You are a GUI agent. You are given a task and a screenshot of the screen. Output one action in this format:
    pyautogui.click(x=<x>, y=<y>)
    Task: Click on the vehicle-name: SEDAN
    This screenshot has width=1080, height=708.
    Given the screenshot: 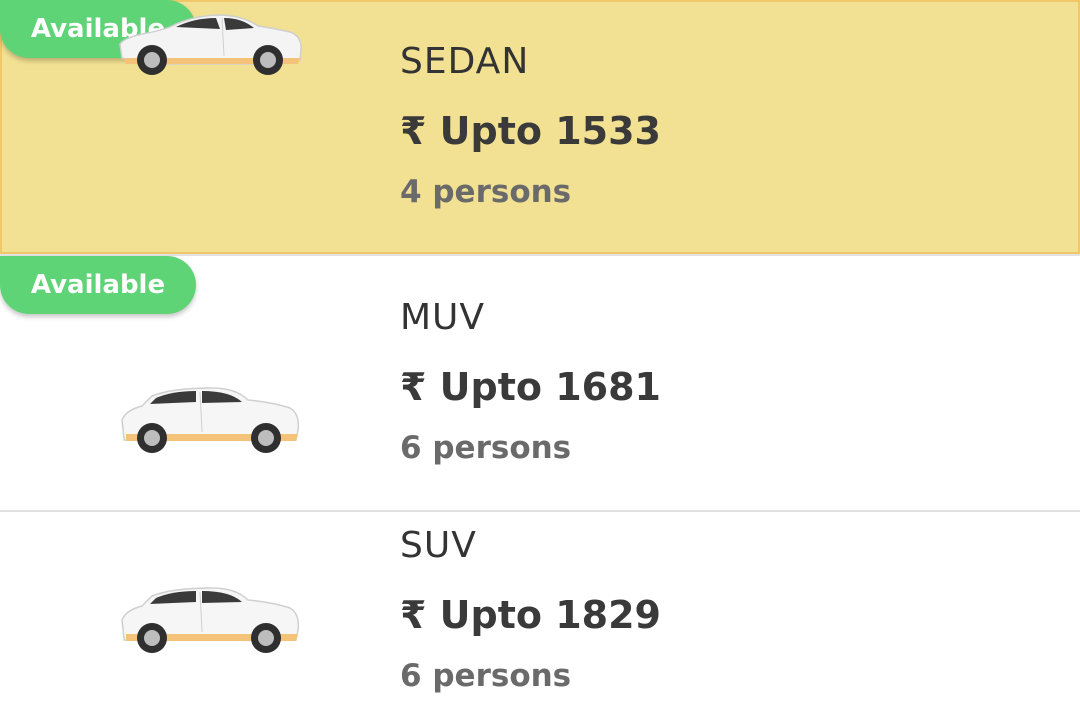 What is the action you would take?
    pyautogui.click(x=465, y=61)
    